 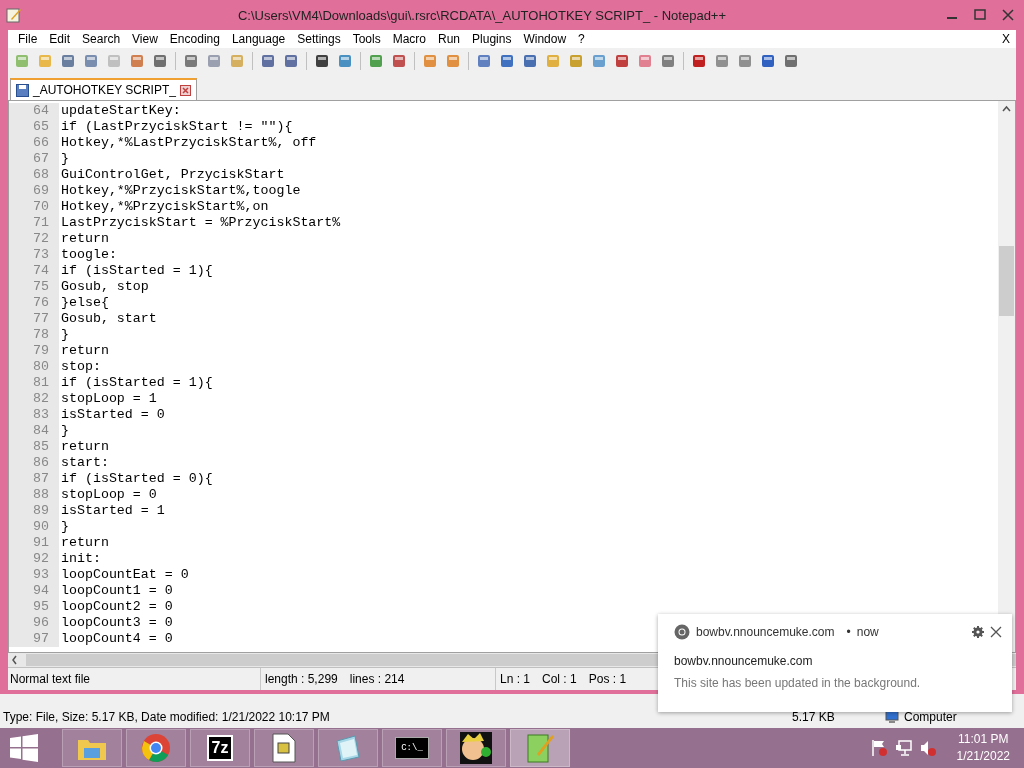 I want to click on line-number: 72, so click(x=34, y=239).